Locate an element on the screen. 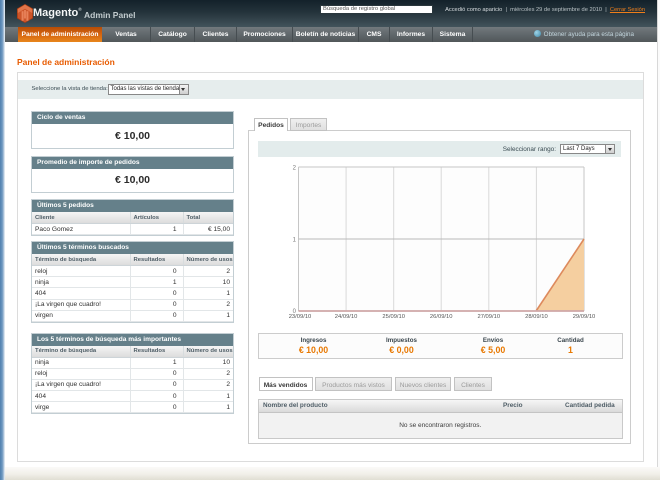  svg-text: 1 is located at coordinates (295, 241).